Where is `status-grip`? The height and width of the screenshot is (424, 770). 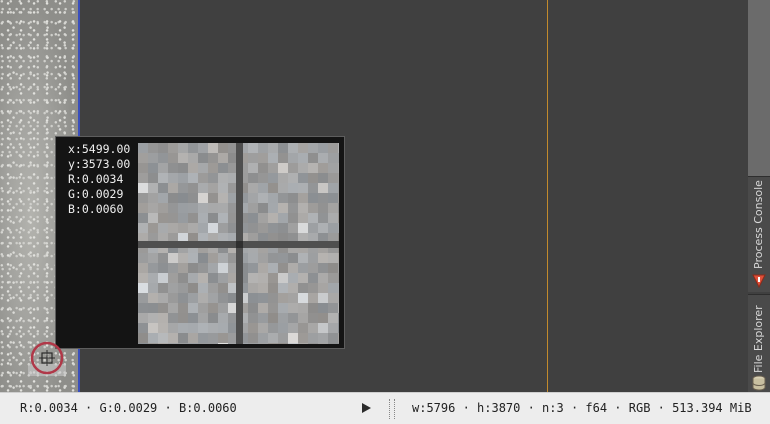 status-grip is located at coordinates (392, 409).